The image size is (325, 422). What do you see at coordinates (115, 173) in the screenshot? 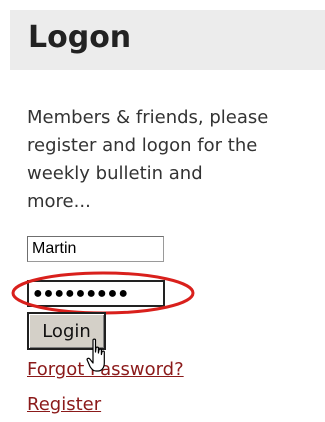
I see `intro-line: weekly bulletin and` at bounding box center [115, 173].